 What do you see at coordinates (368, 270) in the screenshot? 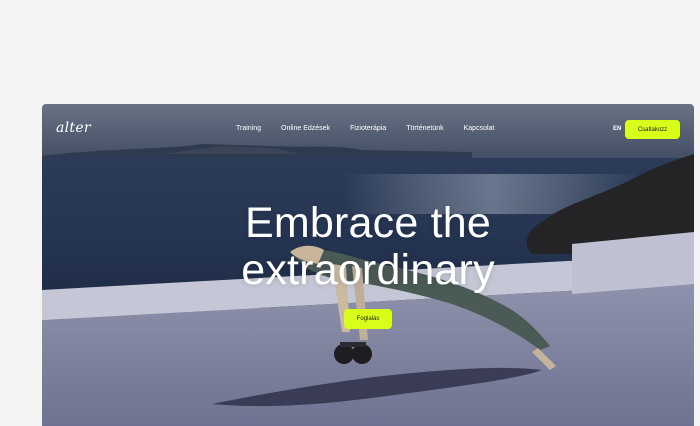
I see `hero-title-line-2: extraordinary` at bounding box center [368, 270].